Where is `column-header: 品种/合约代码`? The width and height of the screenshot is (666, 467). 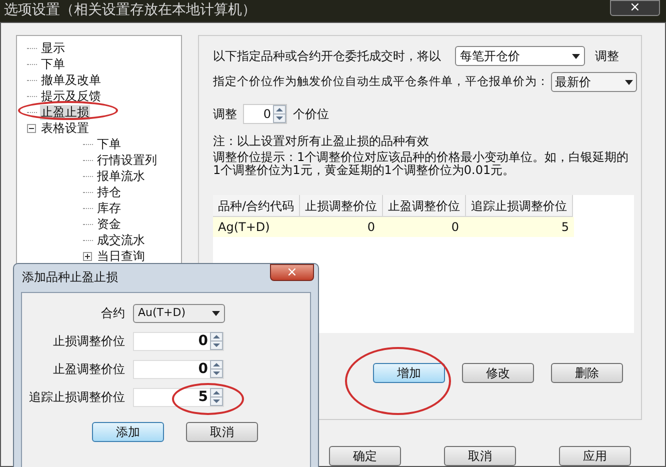 column-header: 品种/合约代码 is located at coordinates (256, 206).